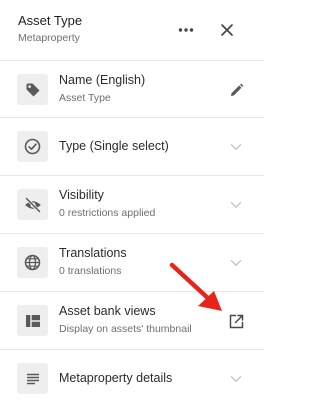 The image size is (320, 406). Describe the element at coordinates (107, 311) in the screenshot. I see `row-asset-bank-views-label: Asset bank views` at that location.